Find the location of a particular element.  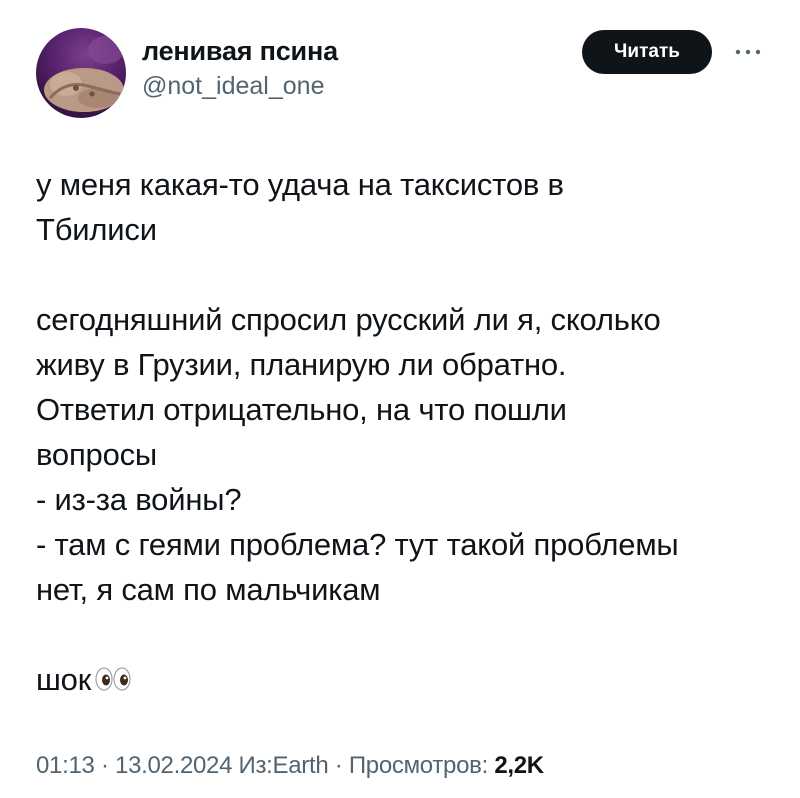

text-line: Ответил отрицательно, на что пошли is located at coordinates (301, 409).